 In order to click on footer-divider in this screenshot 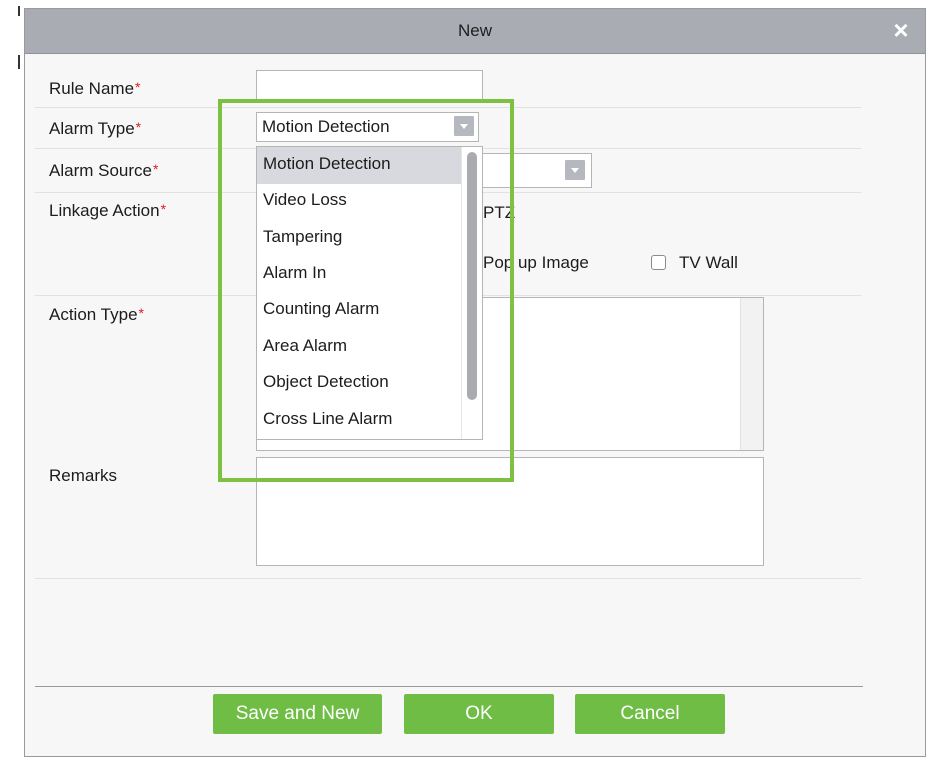, I will do `click(449, 686)`.